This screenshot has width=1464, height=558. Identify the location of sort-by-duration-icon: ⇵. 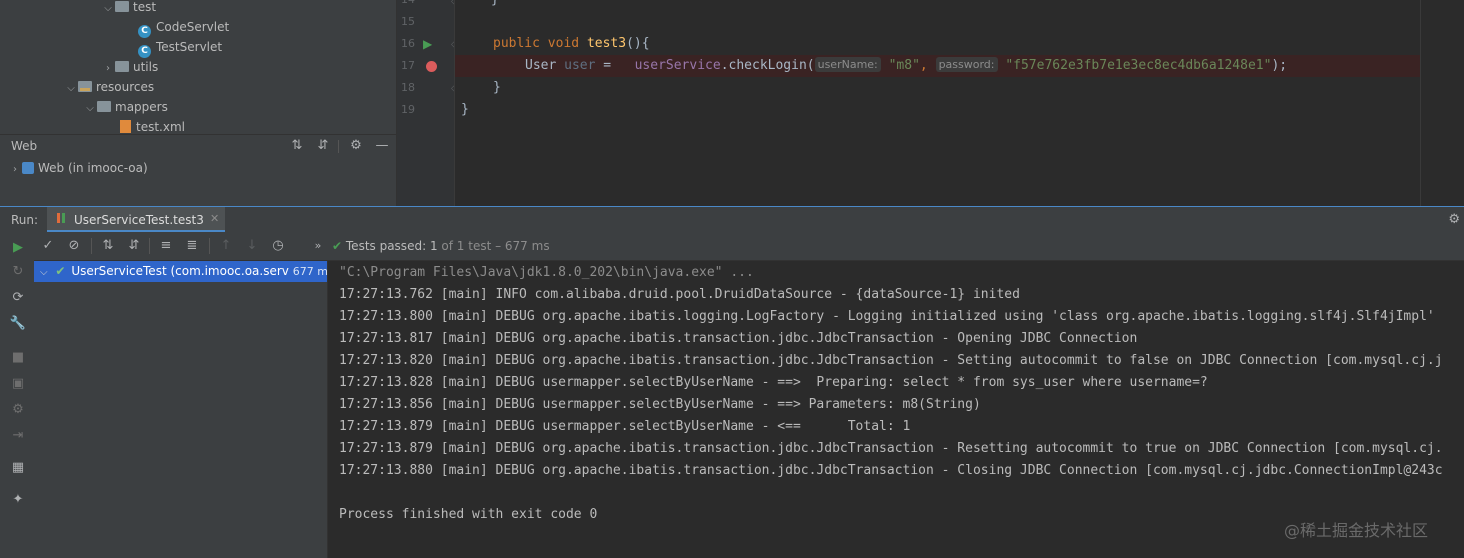
(134, 246).